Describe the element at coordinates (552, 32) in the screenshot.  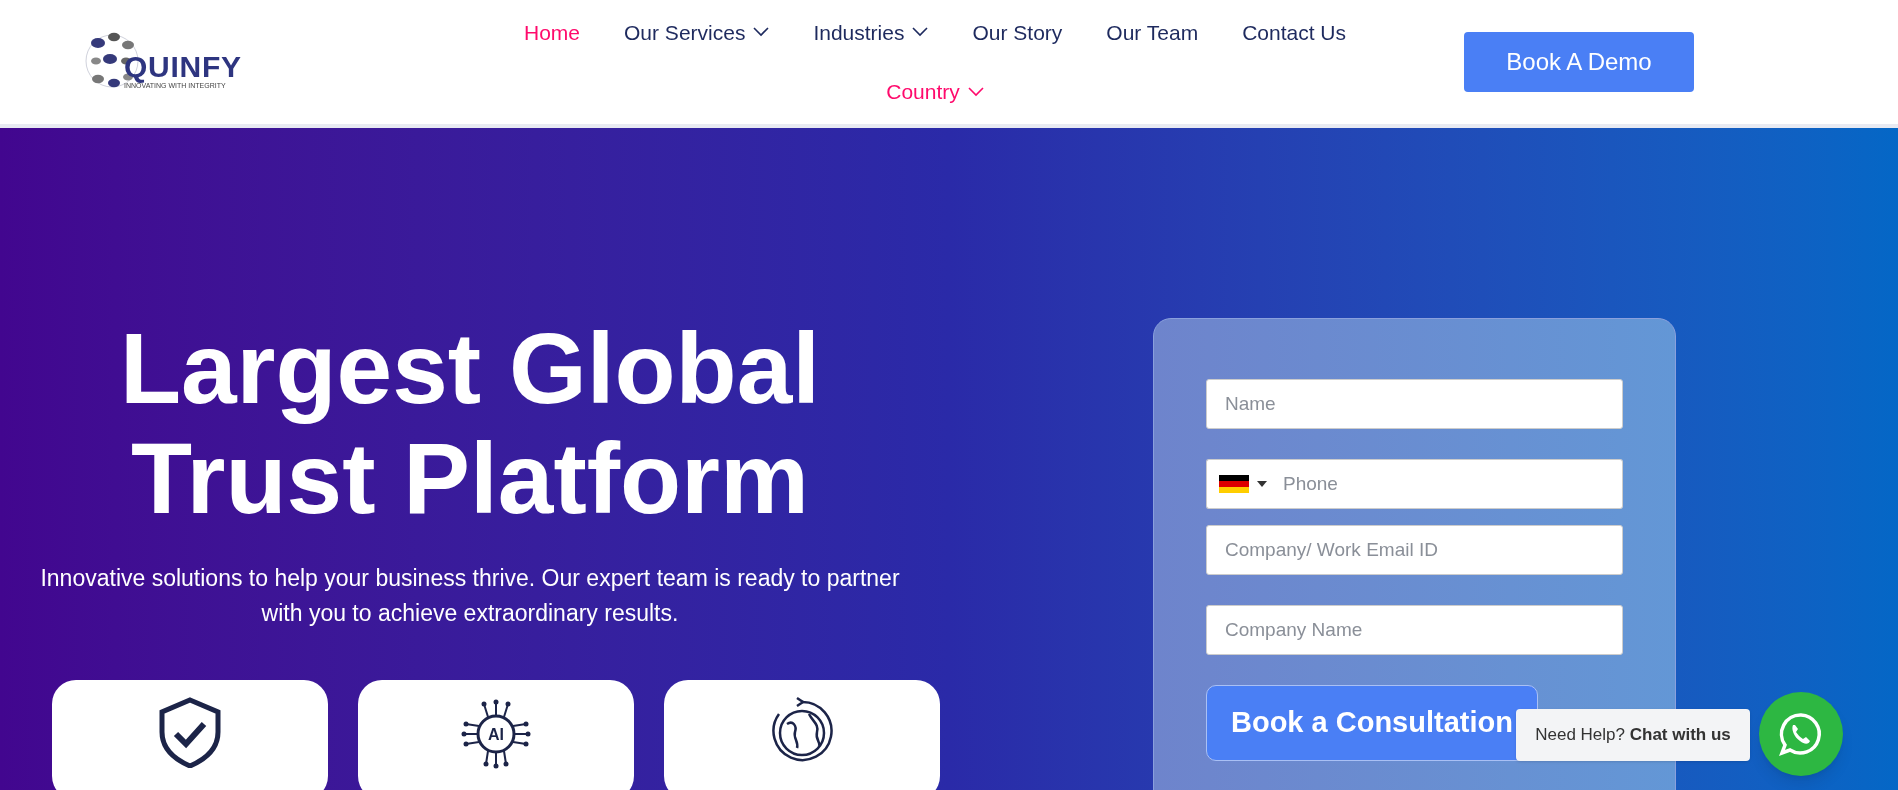
I see `nav-link: Home` at that location.